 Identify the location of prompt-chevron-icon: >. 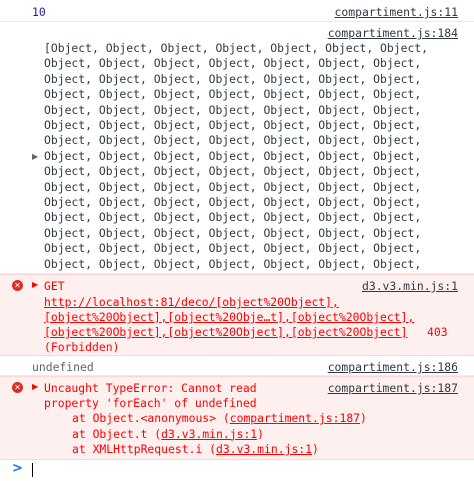
(17, 468).